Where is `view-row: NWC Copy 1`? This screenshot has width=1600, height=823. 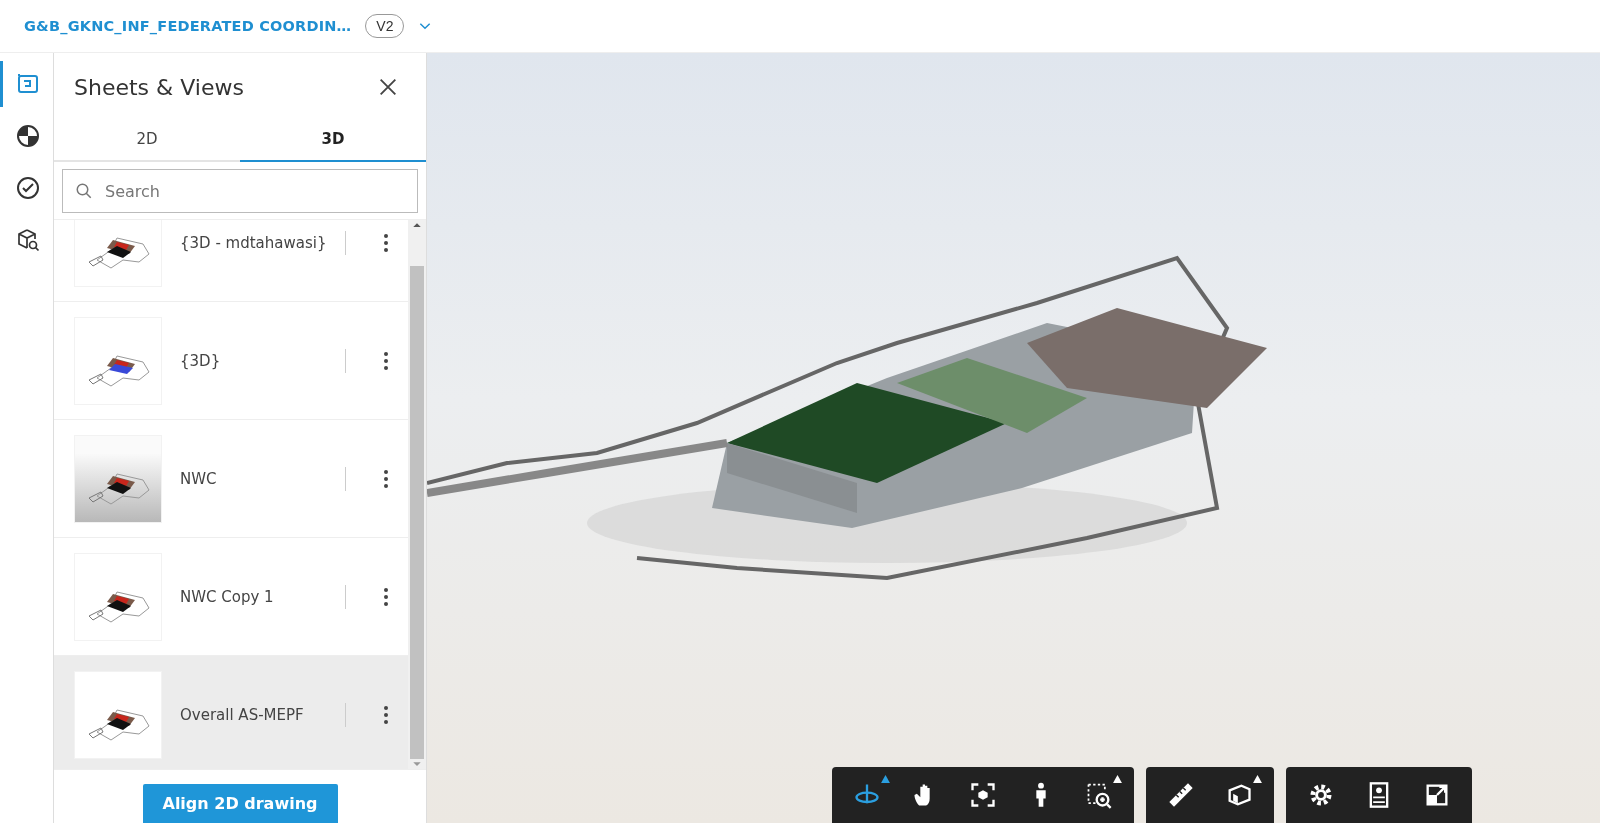 view-row: NWC Copy 1 is located at coordinates (231, 597).